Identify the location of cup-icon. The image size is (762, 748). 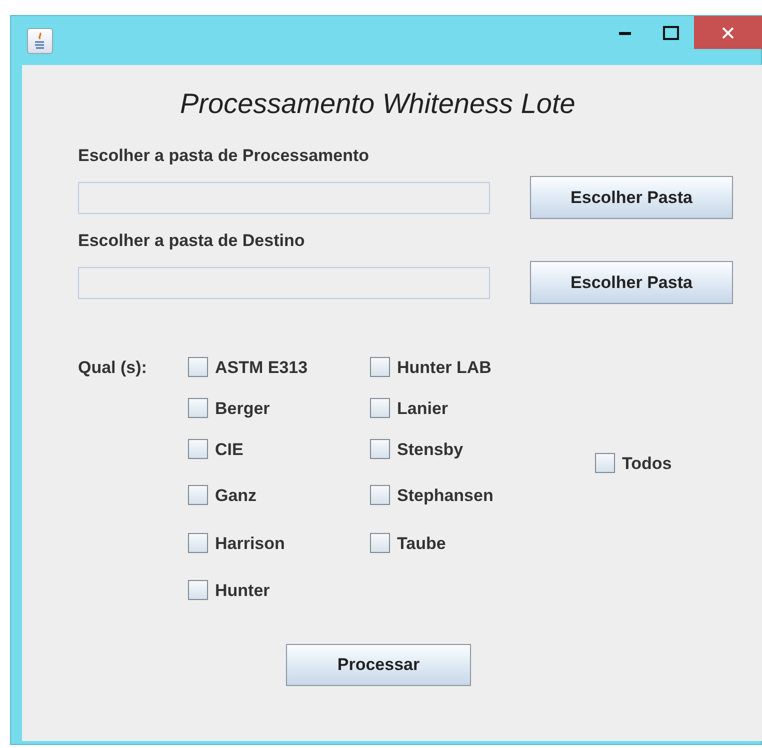
(40, 41).